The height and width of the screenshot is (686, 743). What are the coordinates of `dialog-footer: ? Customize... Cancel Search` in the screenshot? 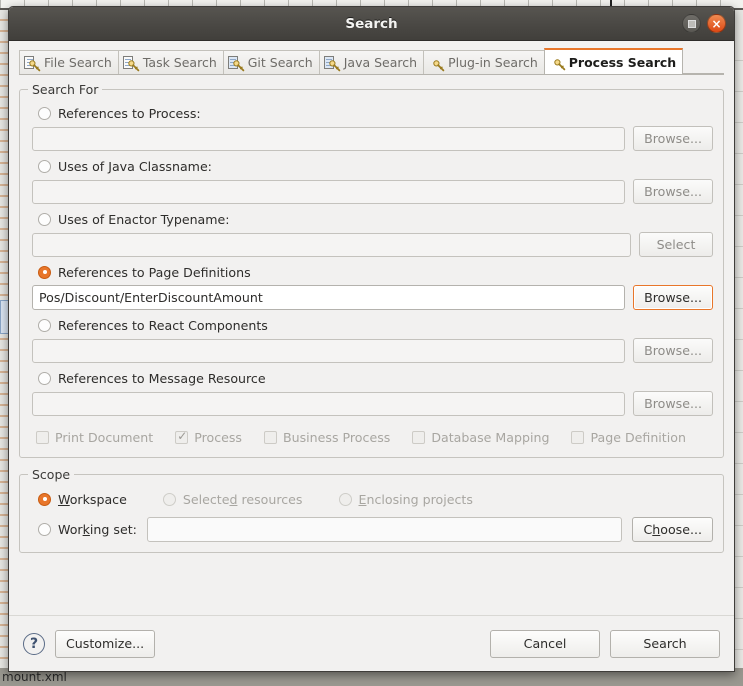 It's located at (371, 643).